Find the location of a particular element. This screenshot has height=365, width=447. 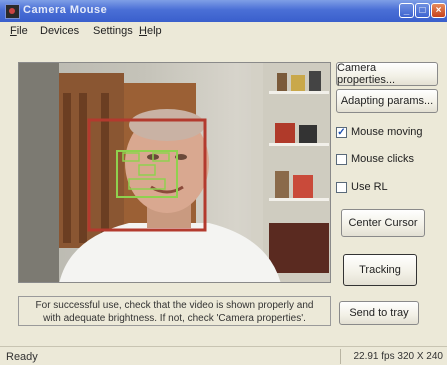

menu-settings: Settings is located at coordinates (113, 31).